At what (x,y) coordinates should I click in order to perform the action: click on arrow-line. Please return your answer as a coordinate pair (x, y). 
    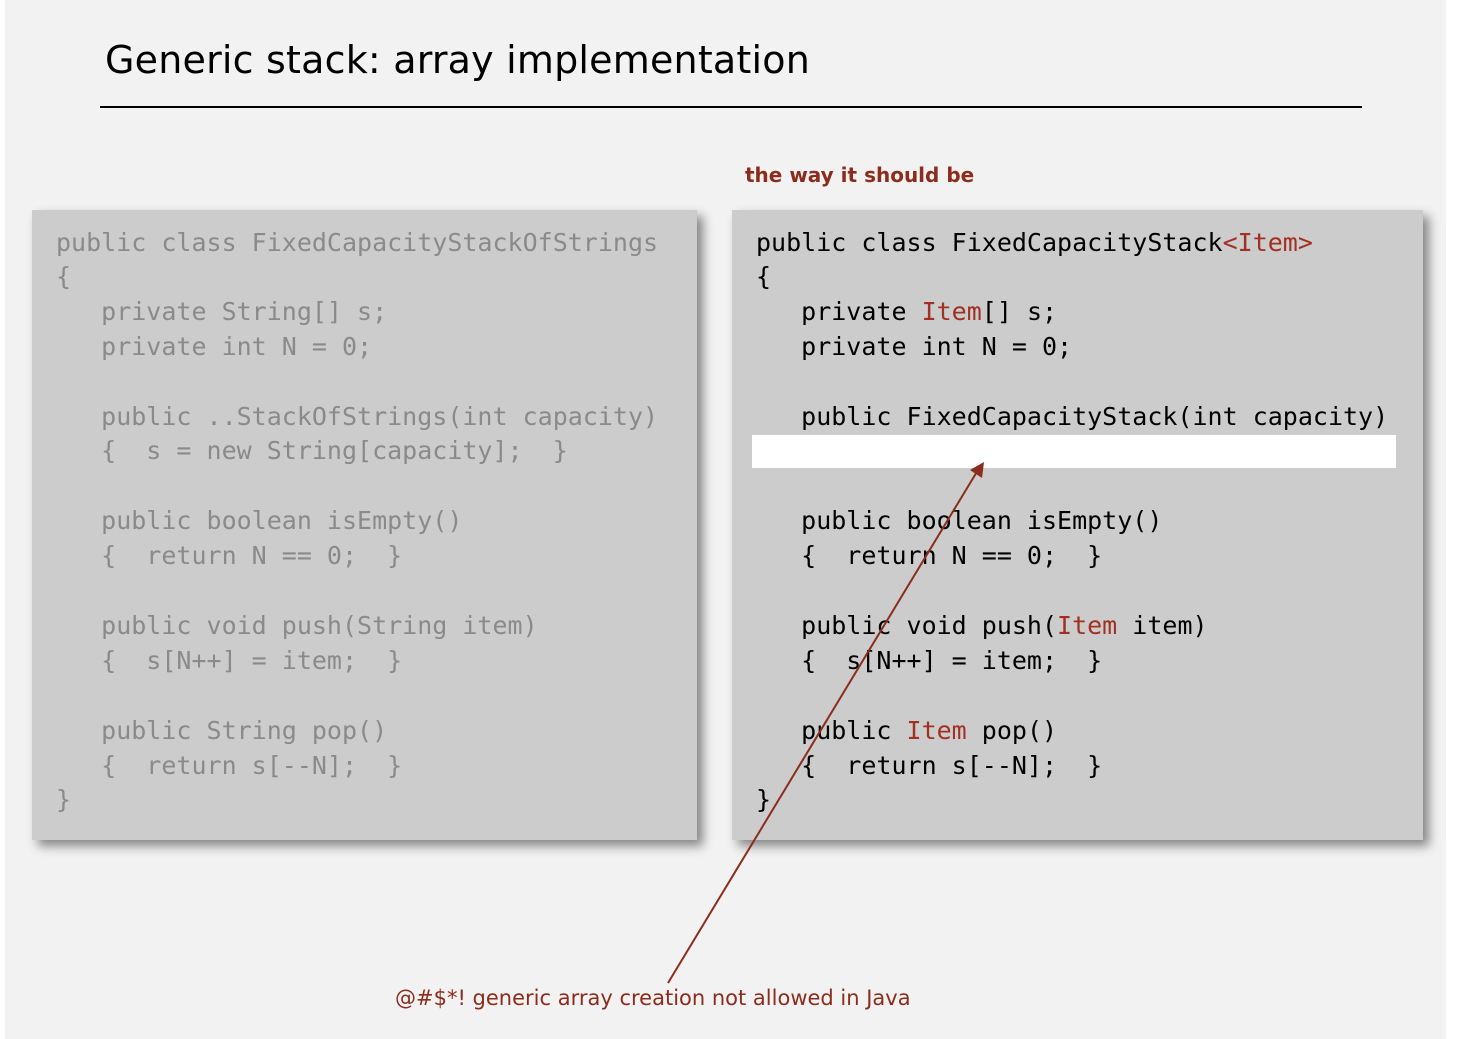
    Looking at the image, I should click on (823, 726).